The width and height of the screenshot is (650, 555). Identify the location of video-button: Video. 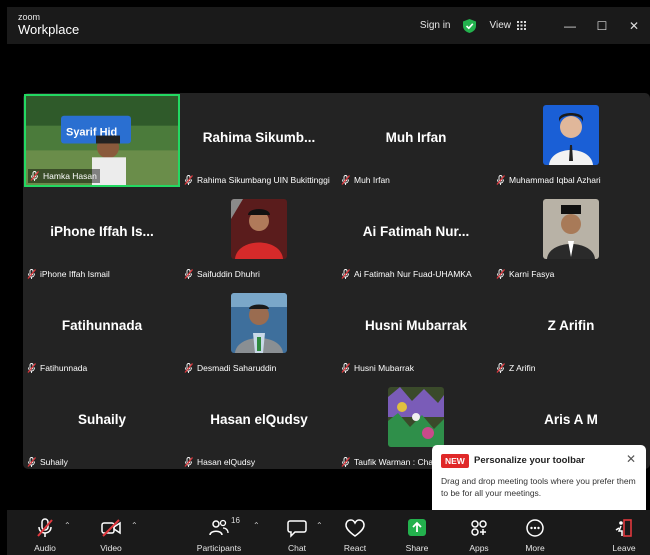
(111, 532).